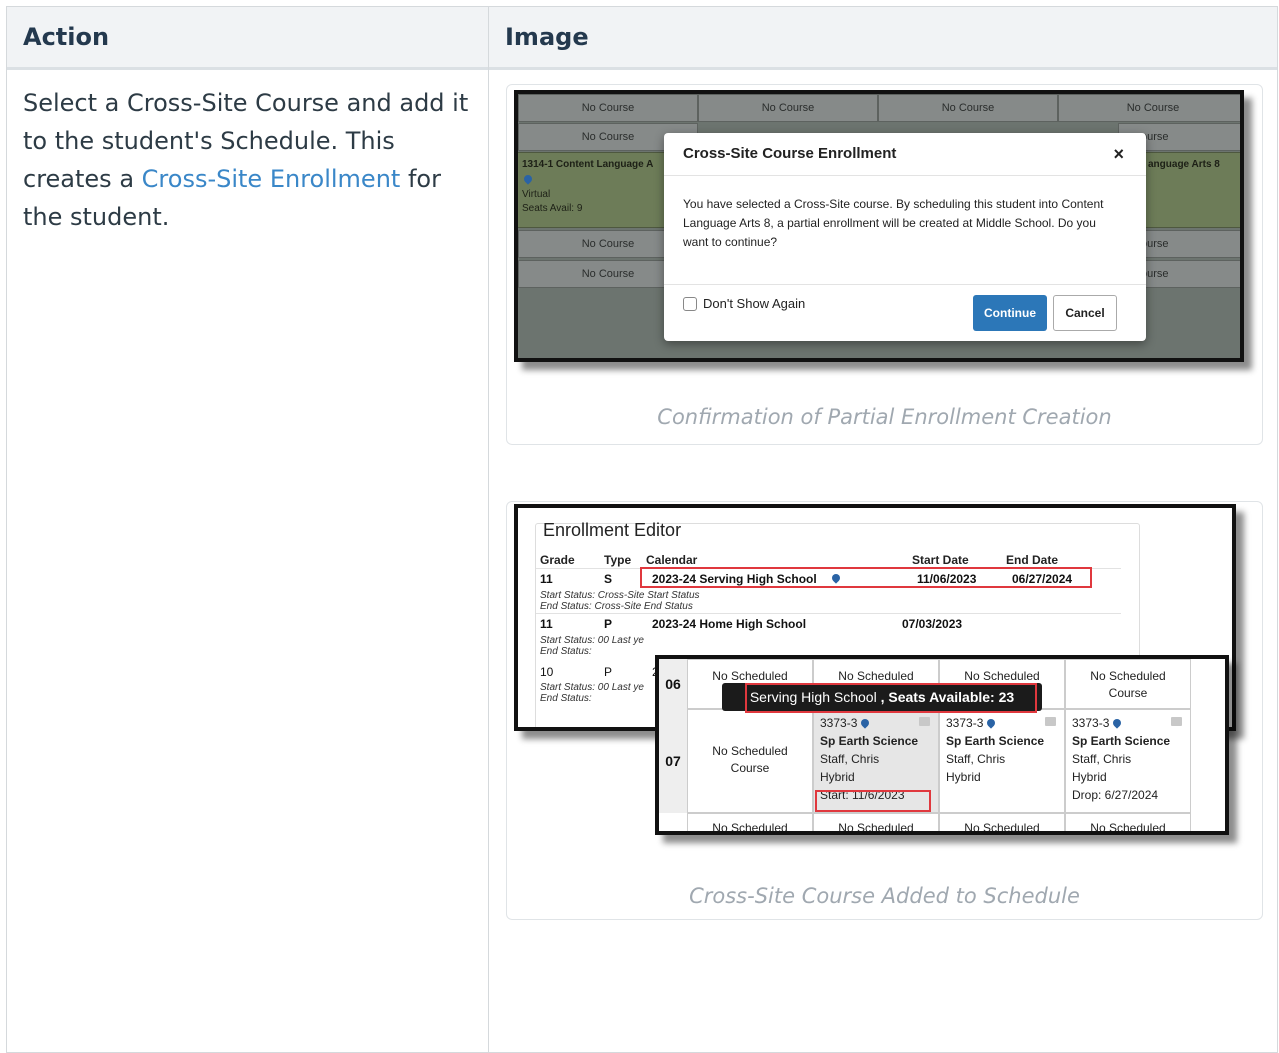 The height and width of the screenshot is (1053, 1279). I want to click on header-image: Image, so click(547, 37).